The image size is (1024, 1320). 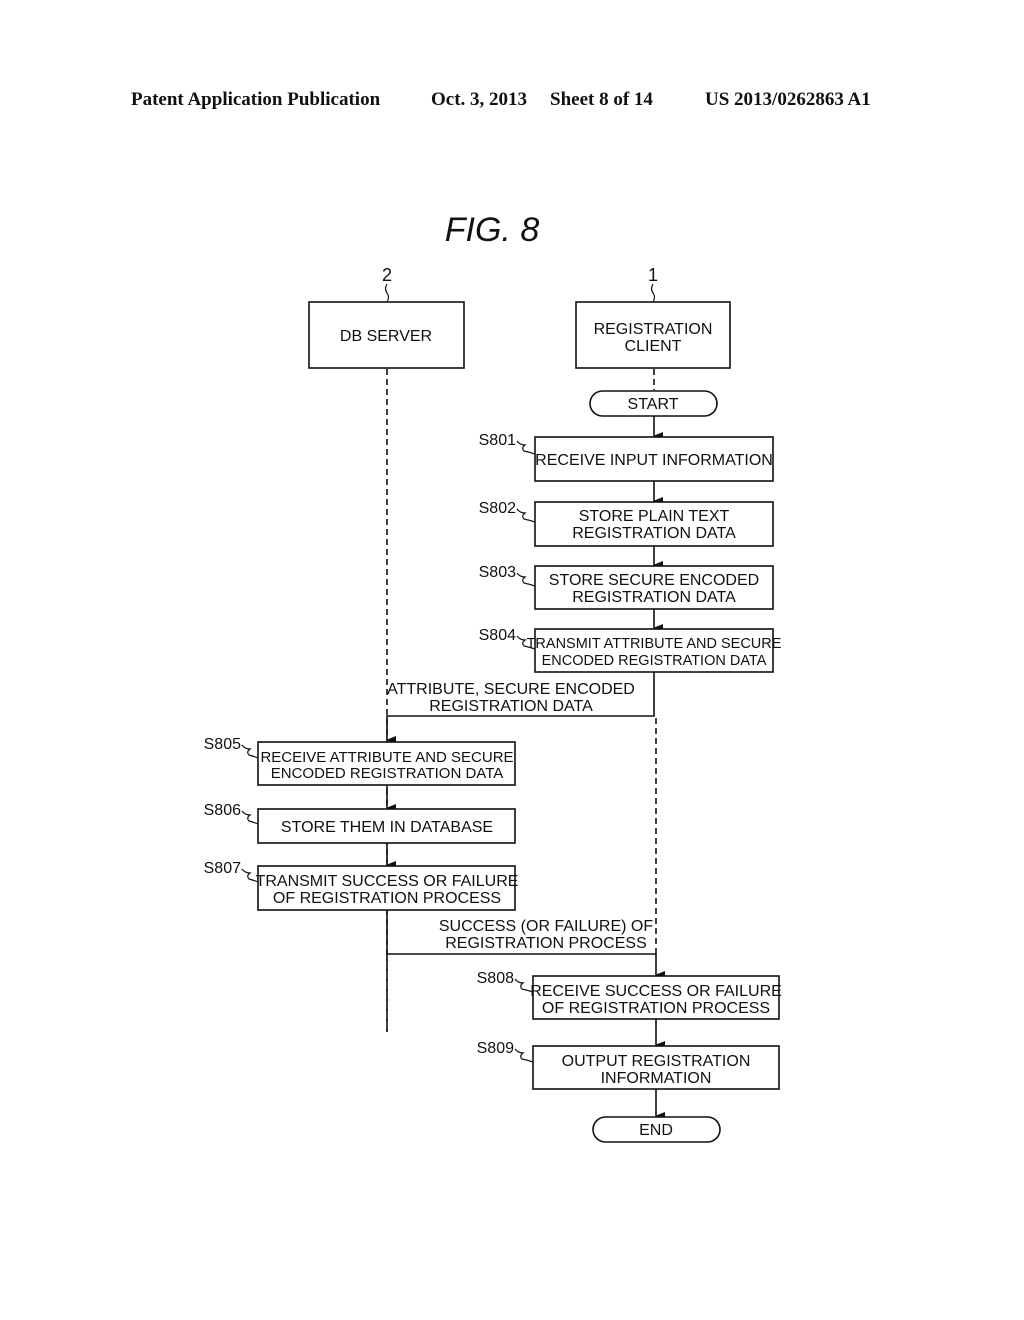 What do you see at coordinates (546, 926) in the screenshot?
I see `message-text-line-1: SUCCESS (OR FAILURE) OF` at bounding box center [546, 926].